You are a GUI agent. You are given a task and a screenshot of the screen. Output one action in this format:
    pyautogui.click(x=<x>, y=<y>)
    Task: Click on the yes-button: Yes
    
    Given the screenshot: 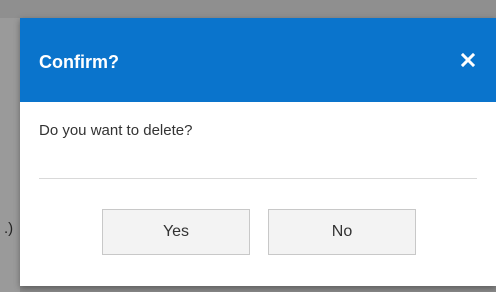 What is the action you would take?
    pyautogui.click(x=176, y=232)
    